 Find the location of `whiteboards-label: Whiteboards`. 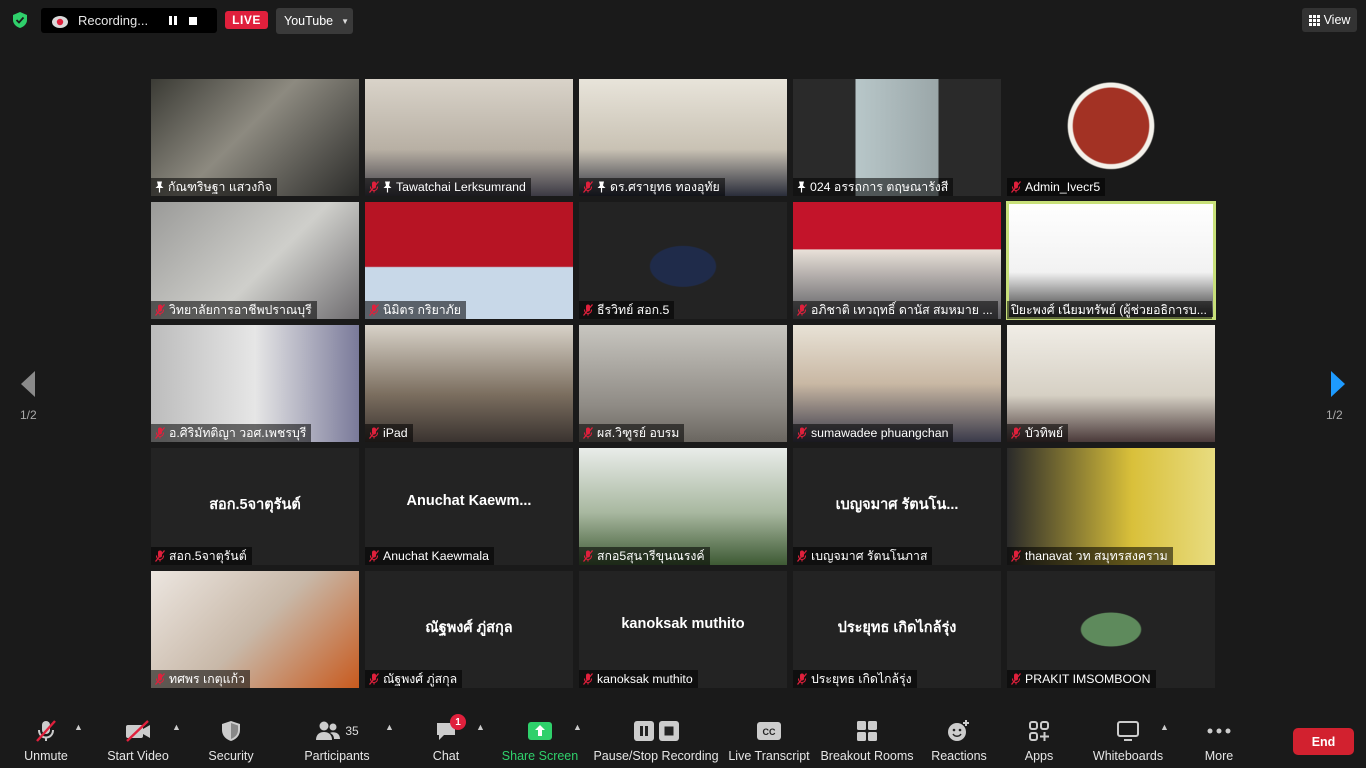

whiteboards-label: Whiteboards is located at coordinates (1128, 756).